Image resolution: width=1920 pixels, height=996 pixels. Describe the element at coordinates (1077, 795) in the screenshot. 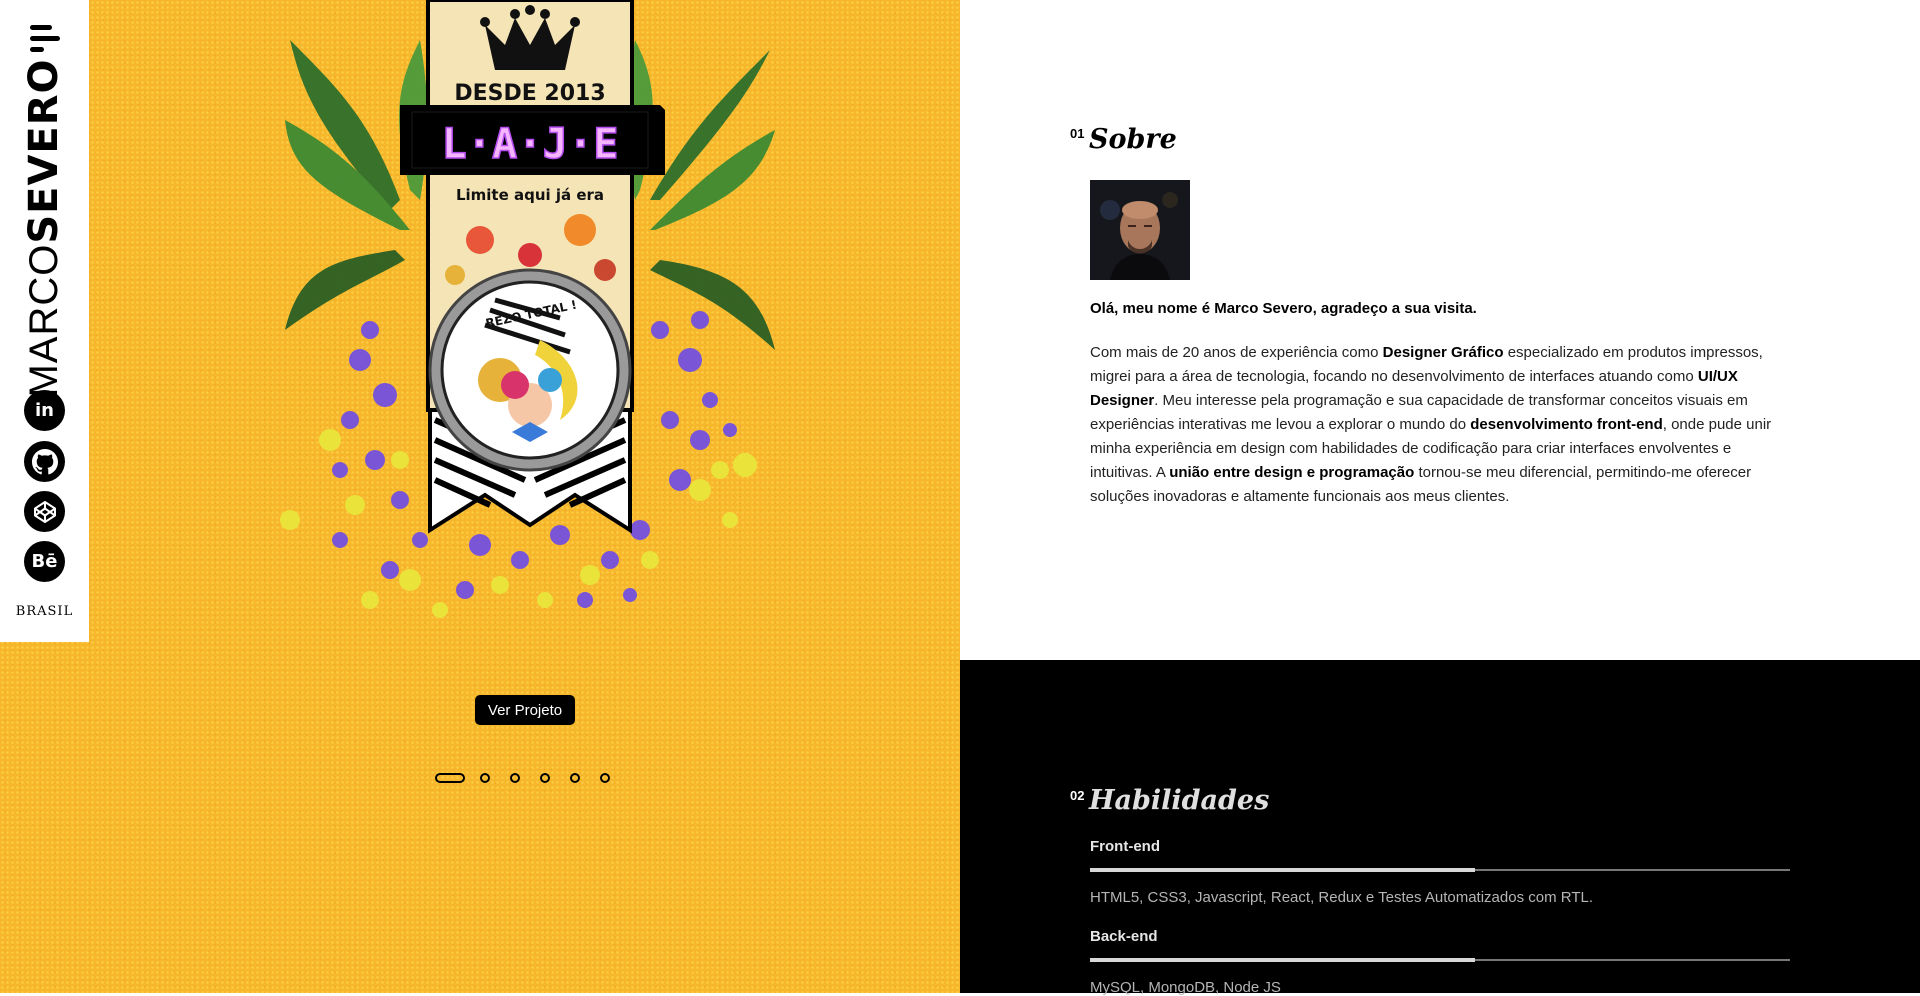

I see `section-number: 02` at that location.